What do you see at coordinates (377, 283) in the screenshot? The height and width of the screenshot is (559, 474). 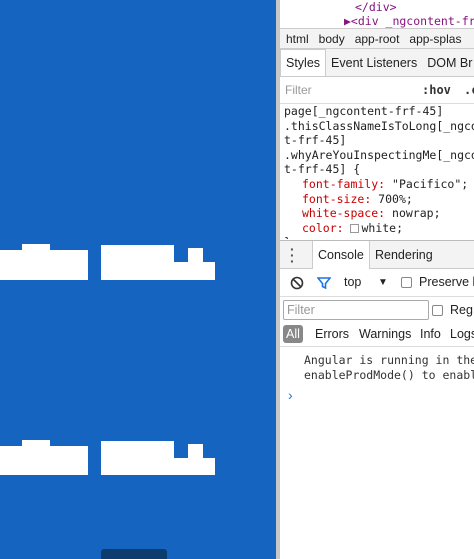 I see `console-toolbar: top ▼ Preserve l` at bounding box center [377, 283].